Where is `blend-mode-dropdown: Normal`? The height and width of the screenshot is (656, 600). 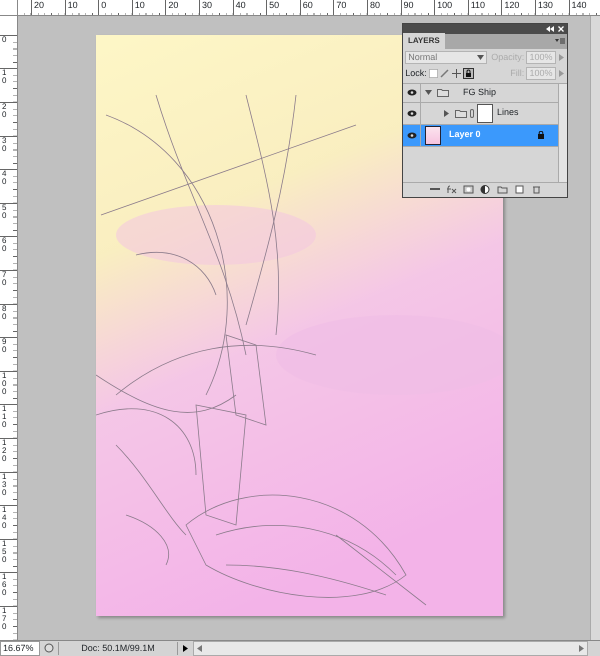
blend-mode-dropdown: Normal is located at coordinates (446, 57).